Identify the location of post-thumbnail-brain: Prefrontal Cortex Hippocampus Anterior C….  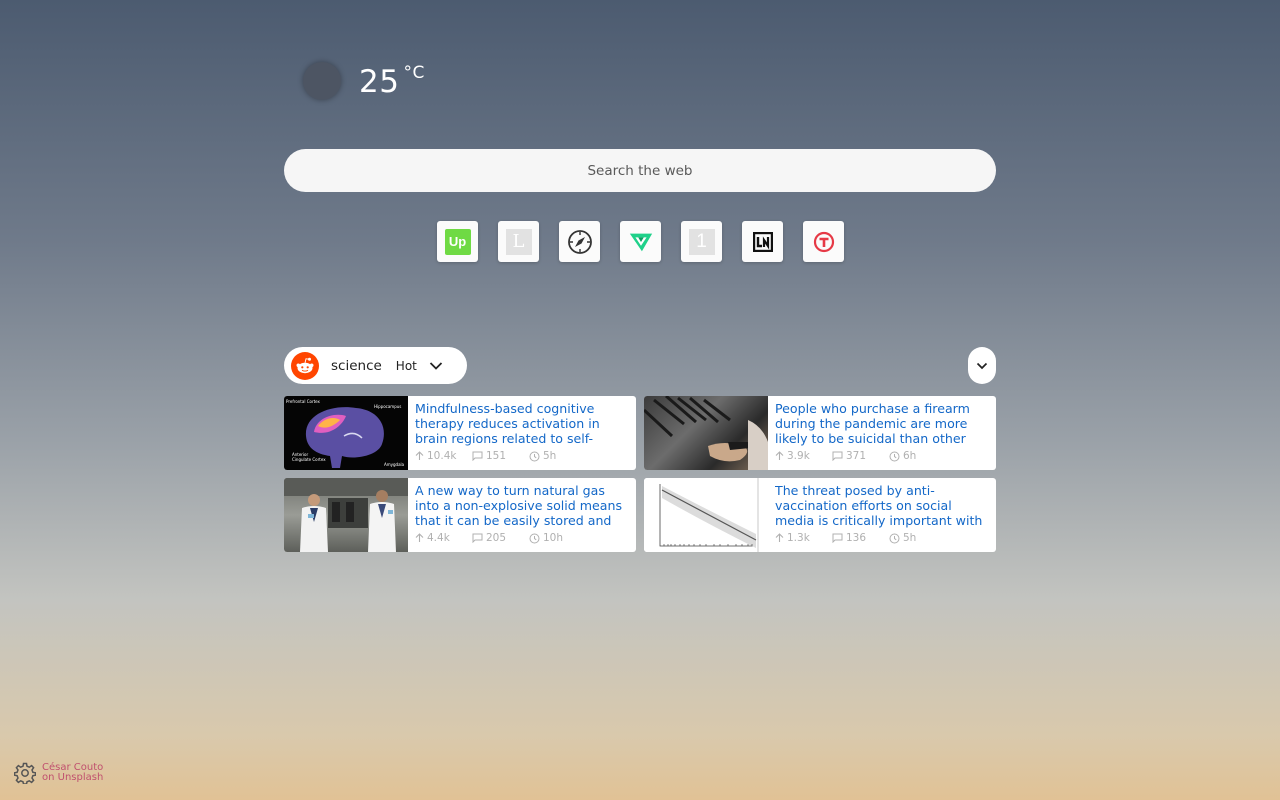
(346, 433).